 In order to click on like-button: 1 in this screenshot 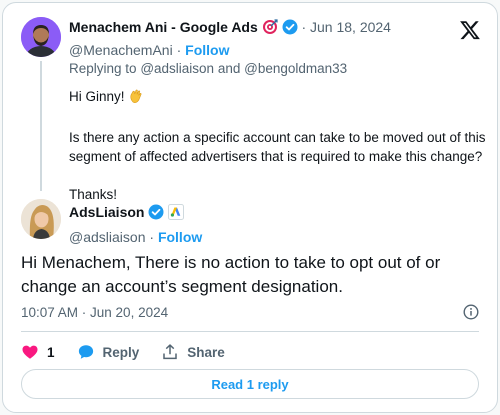, I will do `click(38, 352)`.